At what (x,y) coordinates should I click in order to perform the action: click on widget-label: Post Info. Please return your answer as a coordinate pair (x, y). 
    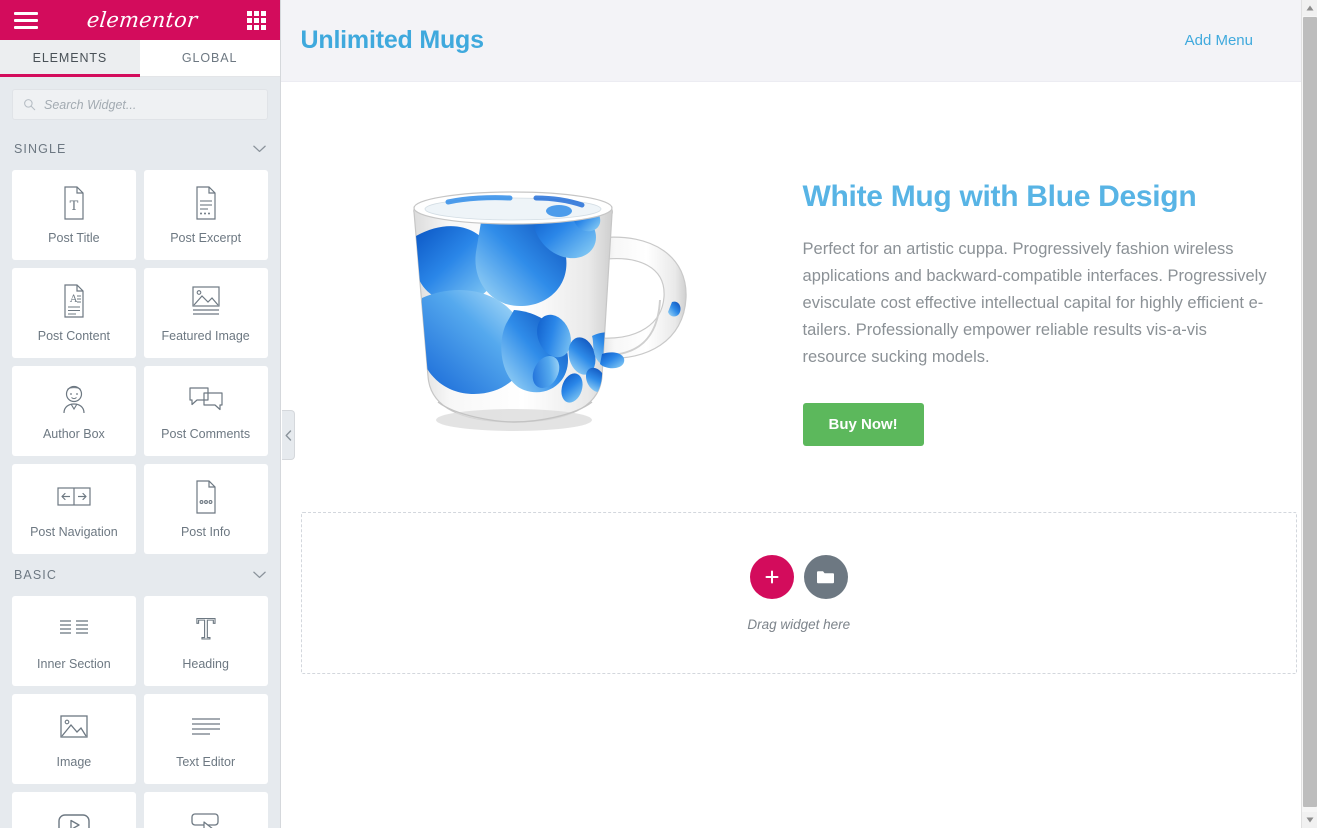
    Looking at the image, I should click on (205, 531).